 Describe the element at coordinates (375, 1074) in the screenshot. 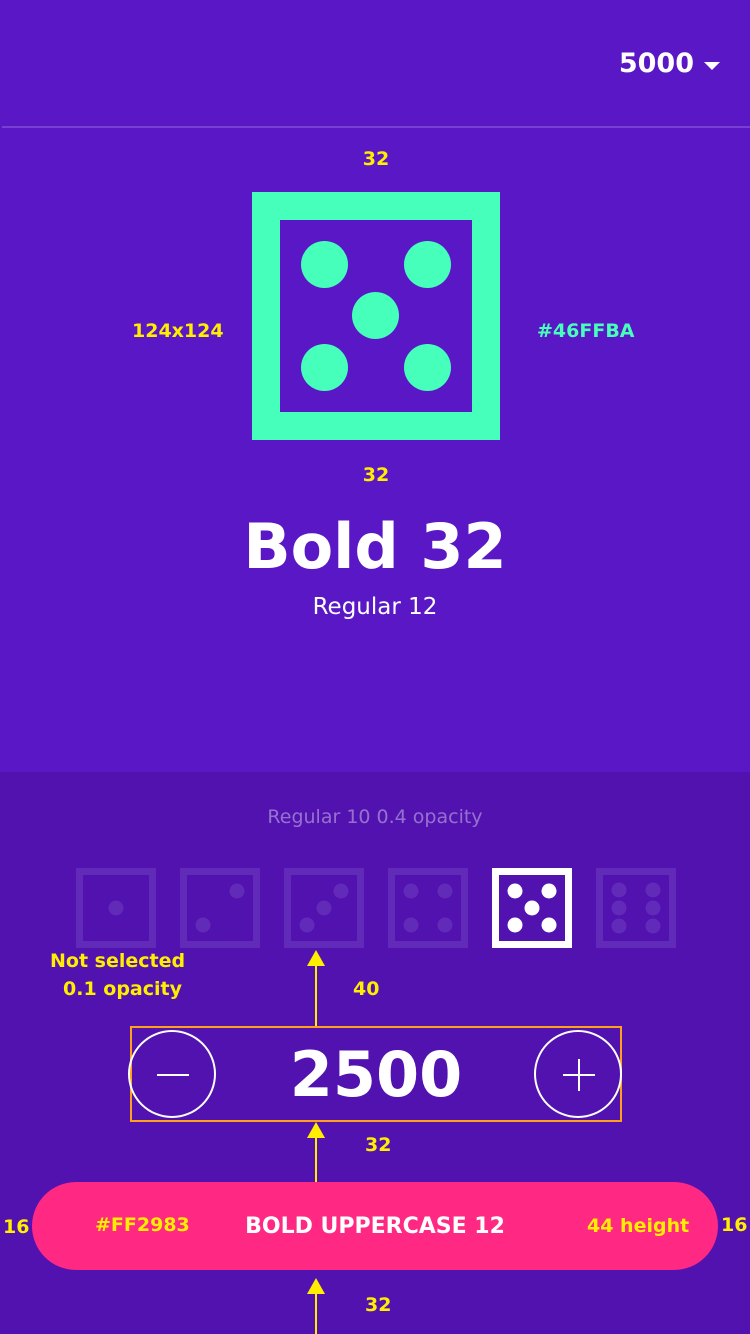

I see `bet-stepper: 2500` at that location.